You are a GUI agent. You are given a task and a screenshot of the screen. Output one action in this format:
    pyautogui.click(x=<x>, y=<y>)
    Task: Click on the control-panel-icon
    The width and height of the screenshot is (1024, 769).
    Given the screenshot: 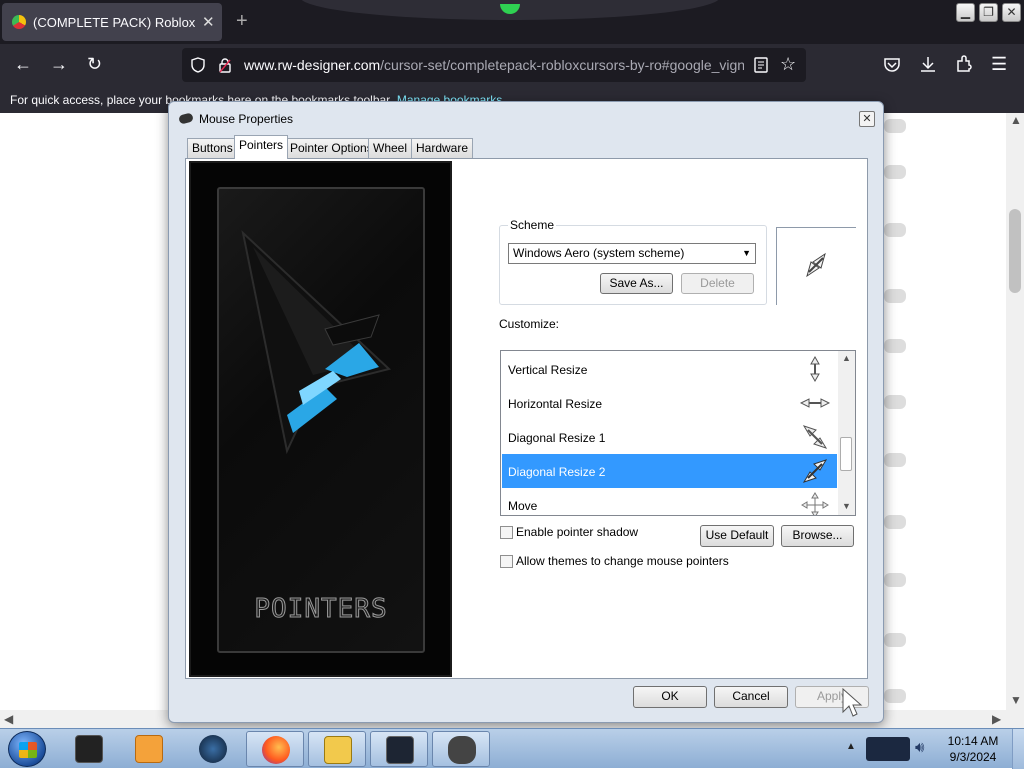 What is the action you would take?
    pyautogui.click(x=338, y=750)
    